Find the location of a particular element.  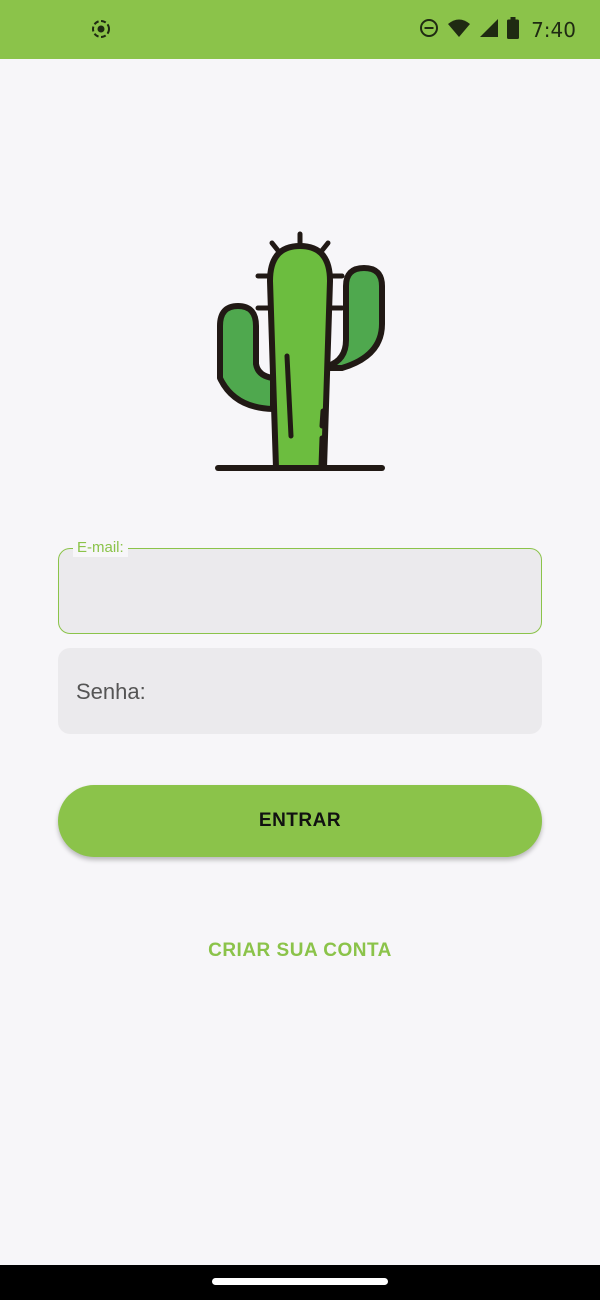

status-bar: 7:40 is located at coordinates (300, 29).